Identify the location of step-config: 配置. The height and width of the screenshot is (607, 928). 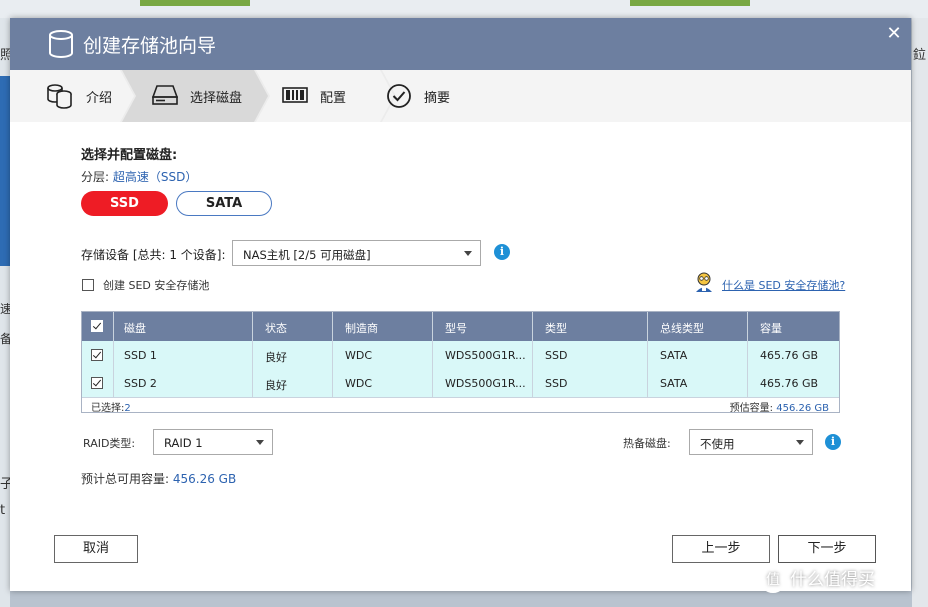
(332, 96).